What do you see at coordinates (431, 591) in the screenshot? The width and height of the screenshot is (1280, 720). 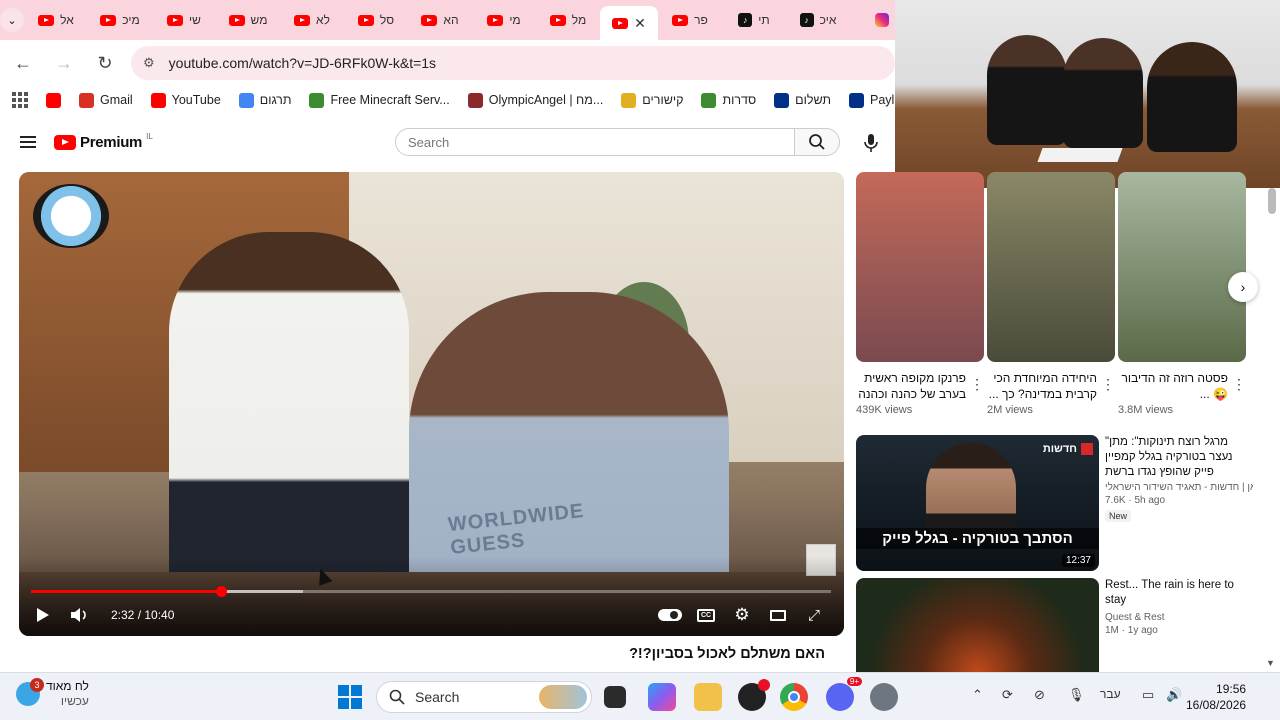 I see `progress-bar` at bounding box center [431, 591].